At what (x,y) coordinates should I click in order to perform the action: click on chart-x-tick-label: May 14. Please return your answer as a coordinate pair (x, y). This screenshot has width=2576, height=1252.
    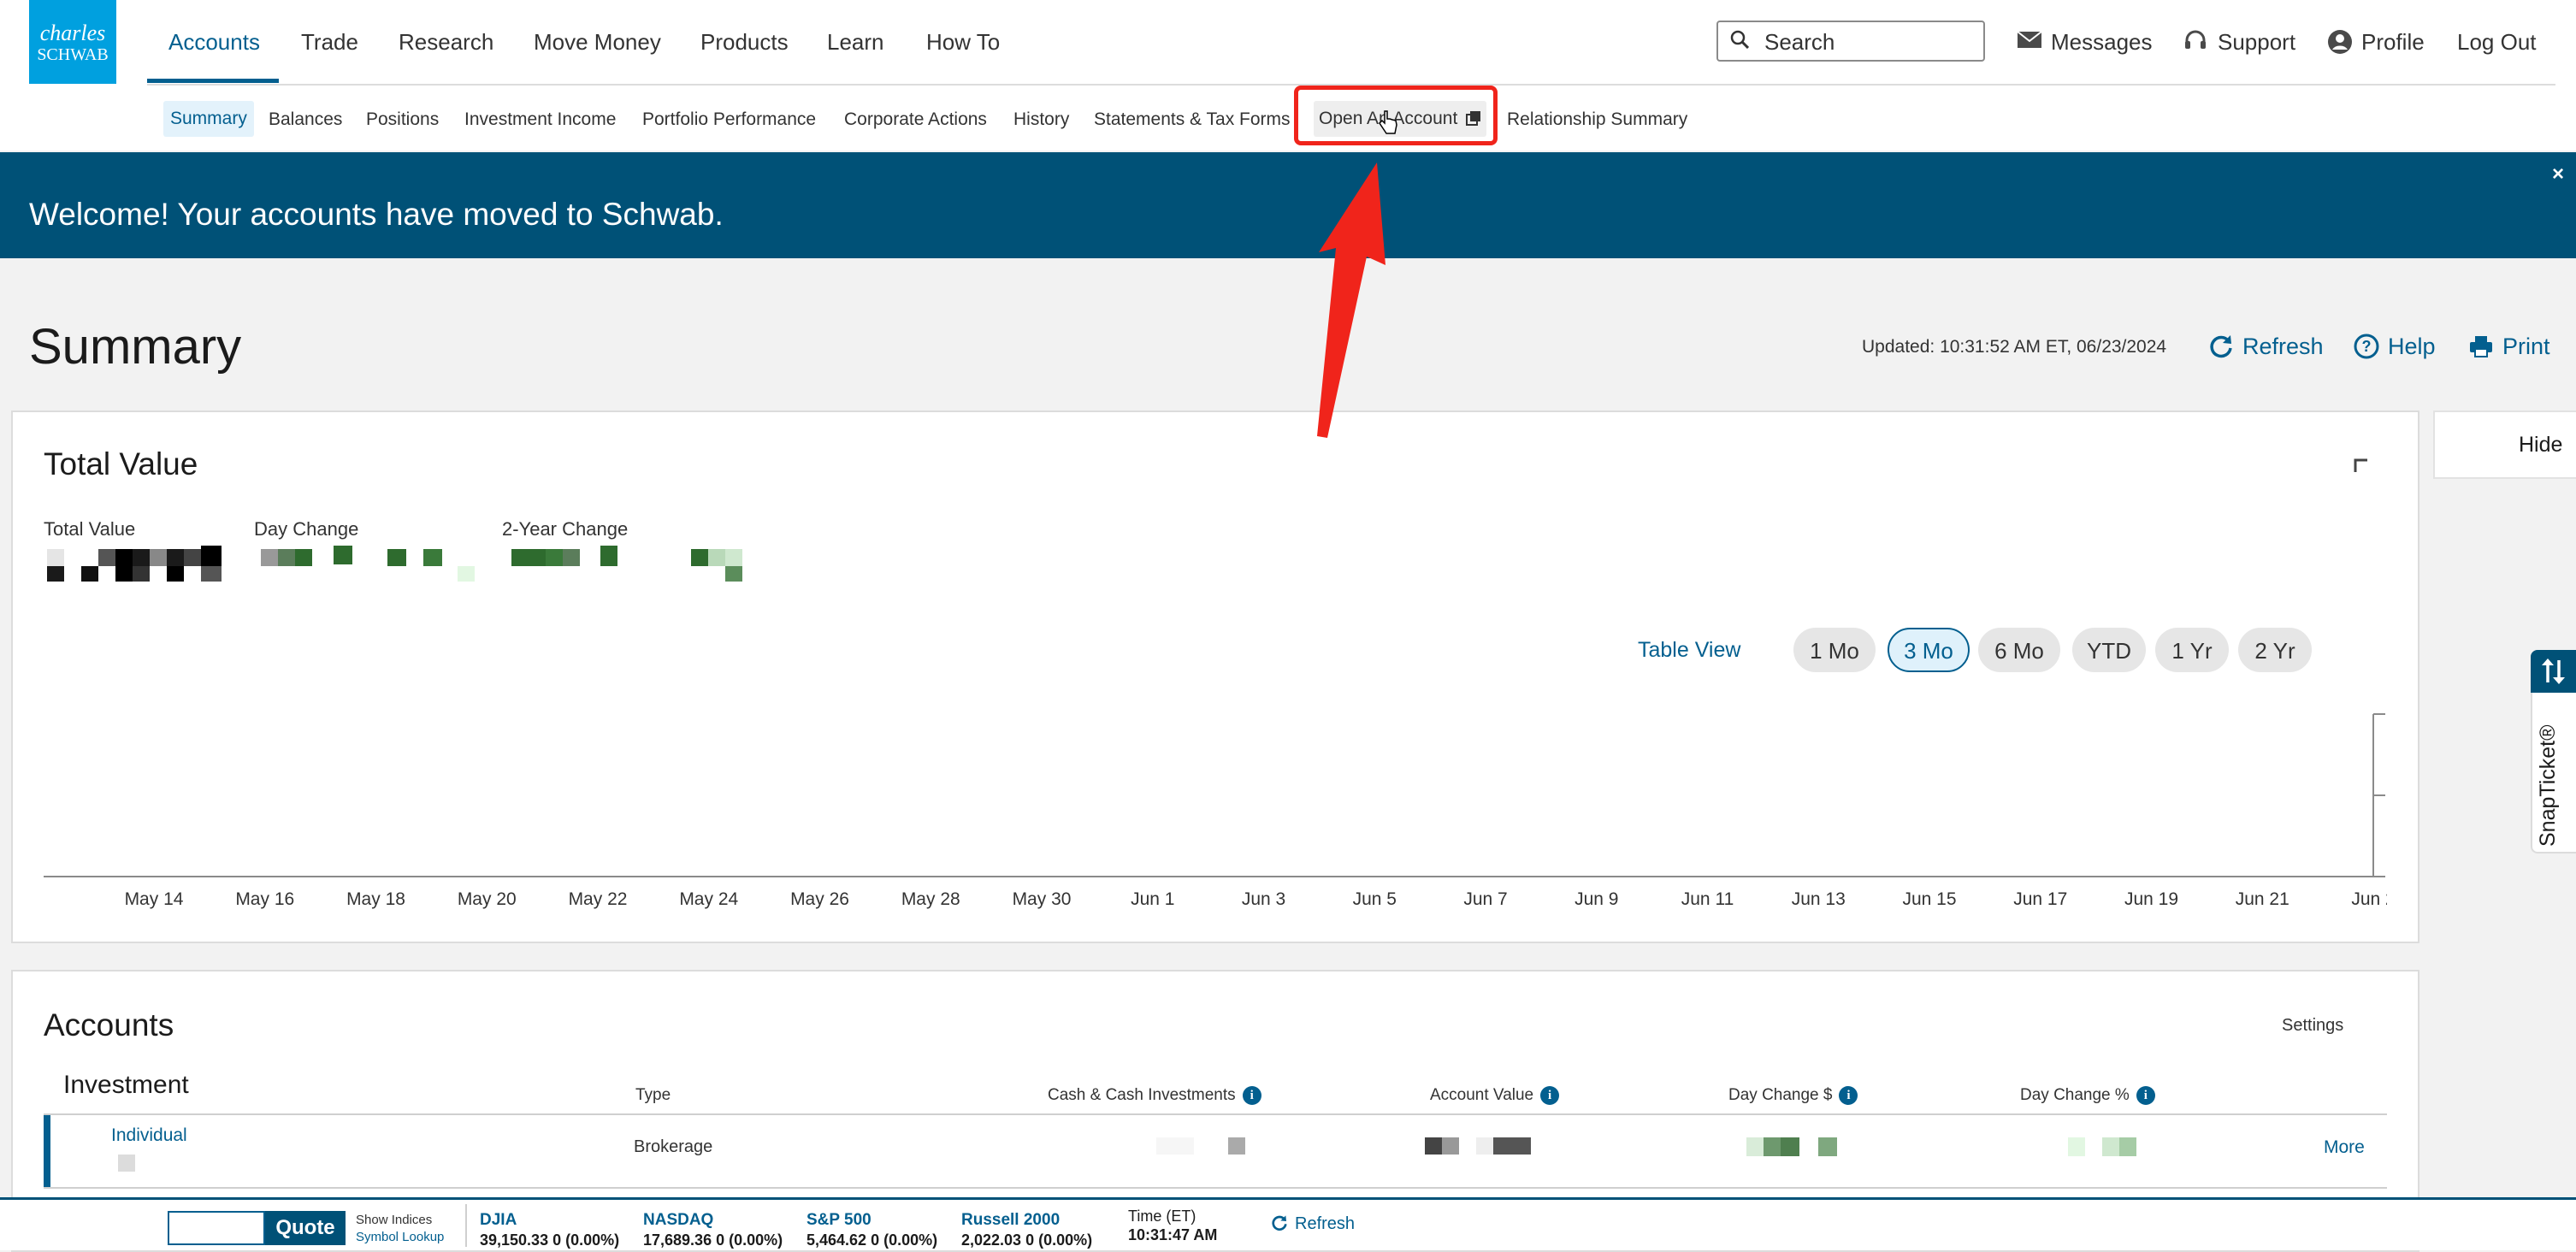
    Looking at the image, I should click on (154, 899).